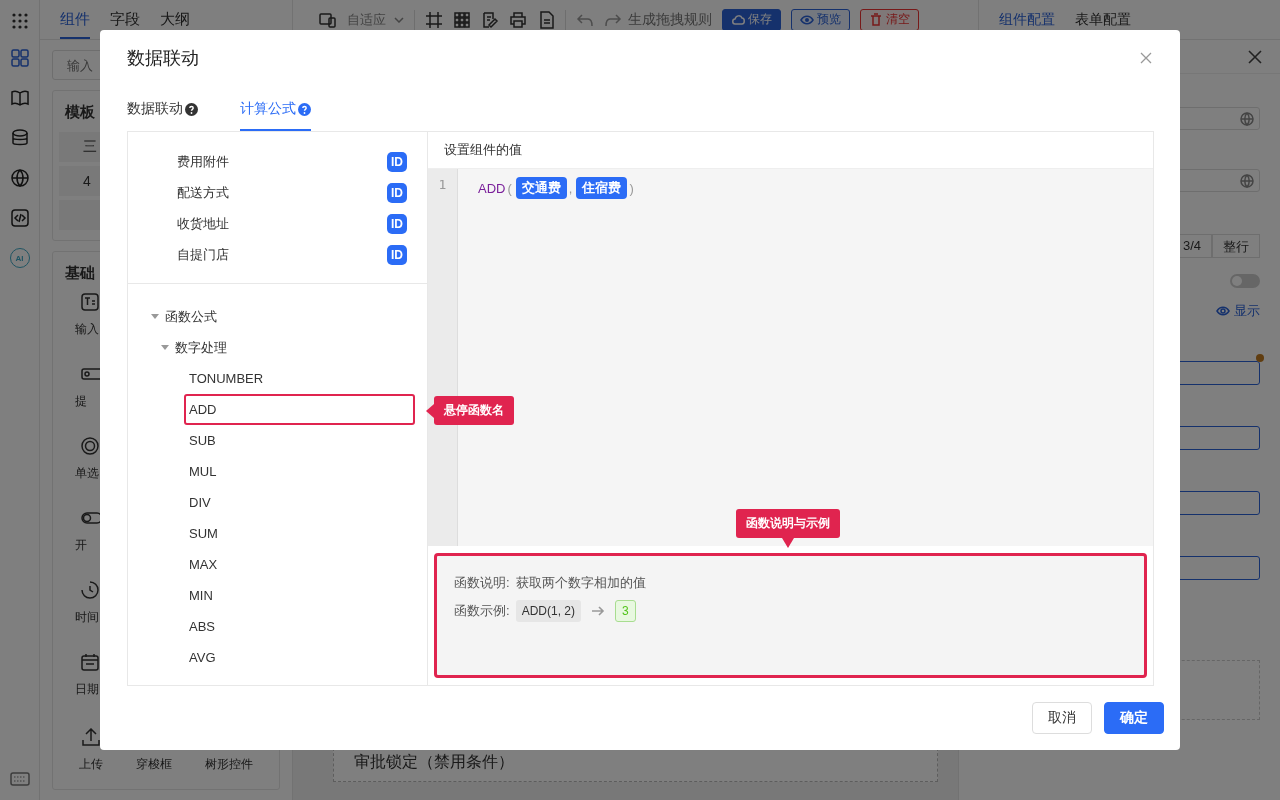 This screenshot has height=800, width=1280. What do you see at coordinates (602, 188) in the screenshot?
I see `field-tag: 住宿费` at bounding box center [602, 188].